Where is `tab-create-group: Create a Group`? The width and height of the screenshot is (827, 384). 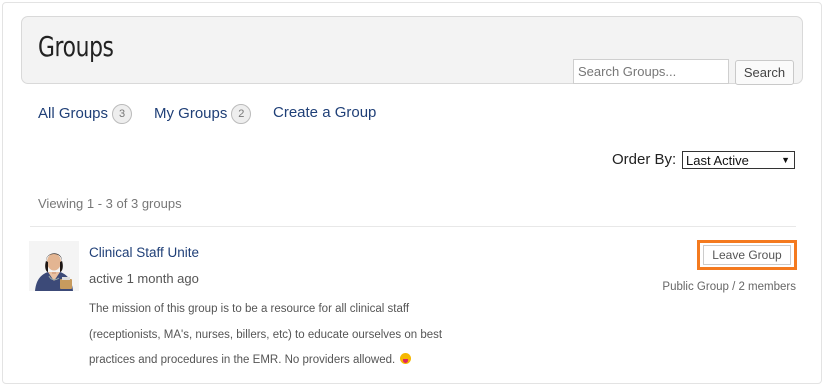 tab-create-group: Create a Group is located at coordinates (324, 112).